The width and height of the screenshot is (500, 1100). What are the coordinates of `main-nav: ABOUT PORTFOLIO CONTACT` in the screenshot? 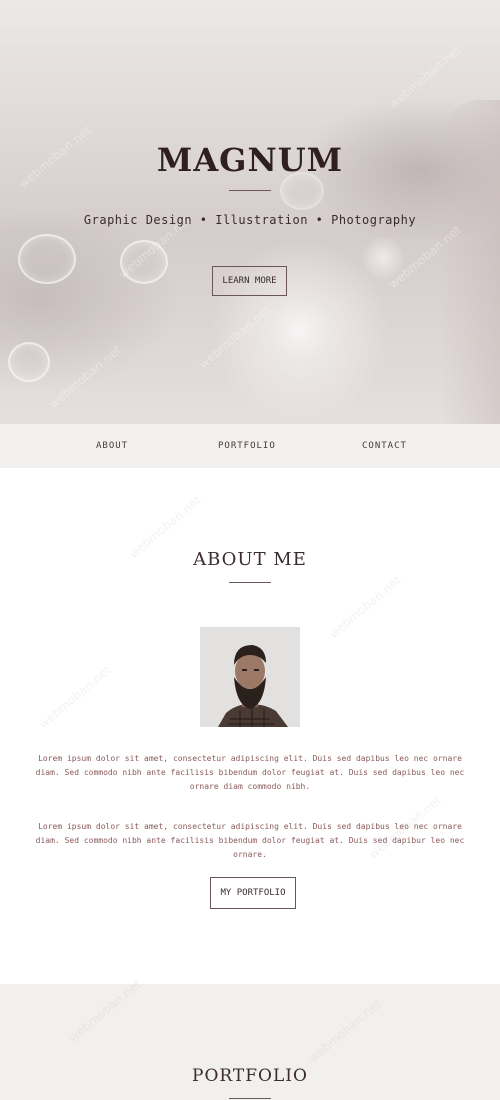 It's located at (250, 446).